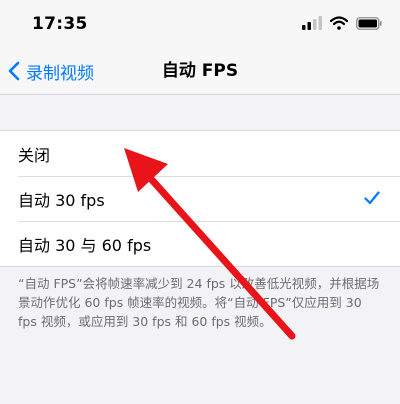 The width and height of the screenshot is (400, 404). What do you see at coordinates (34, 155) in the screenshot?
I see `option-label: 关闭` at bounding box center [34, 155].